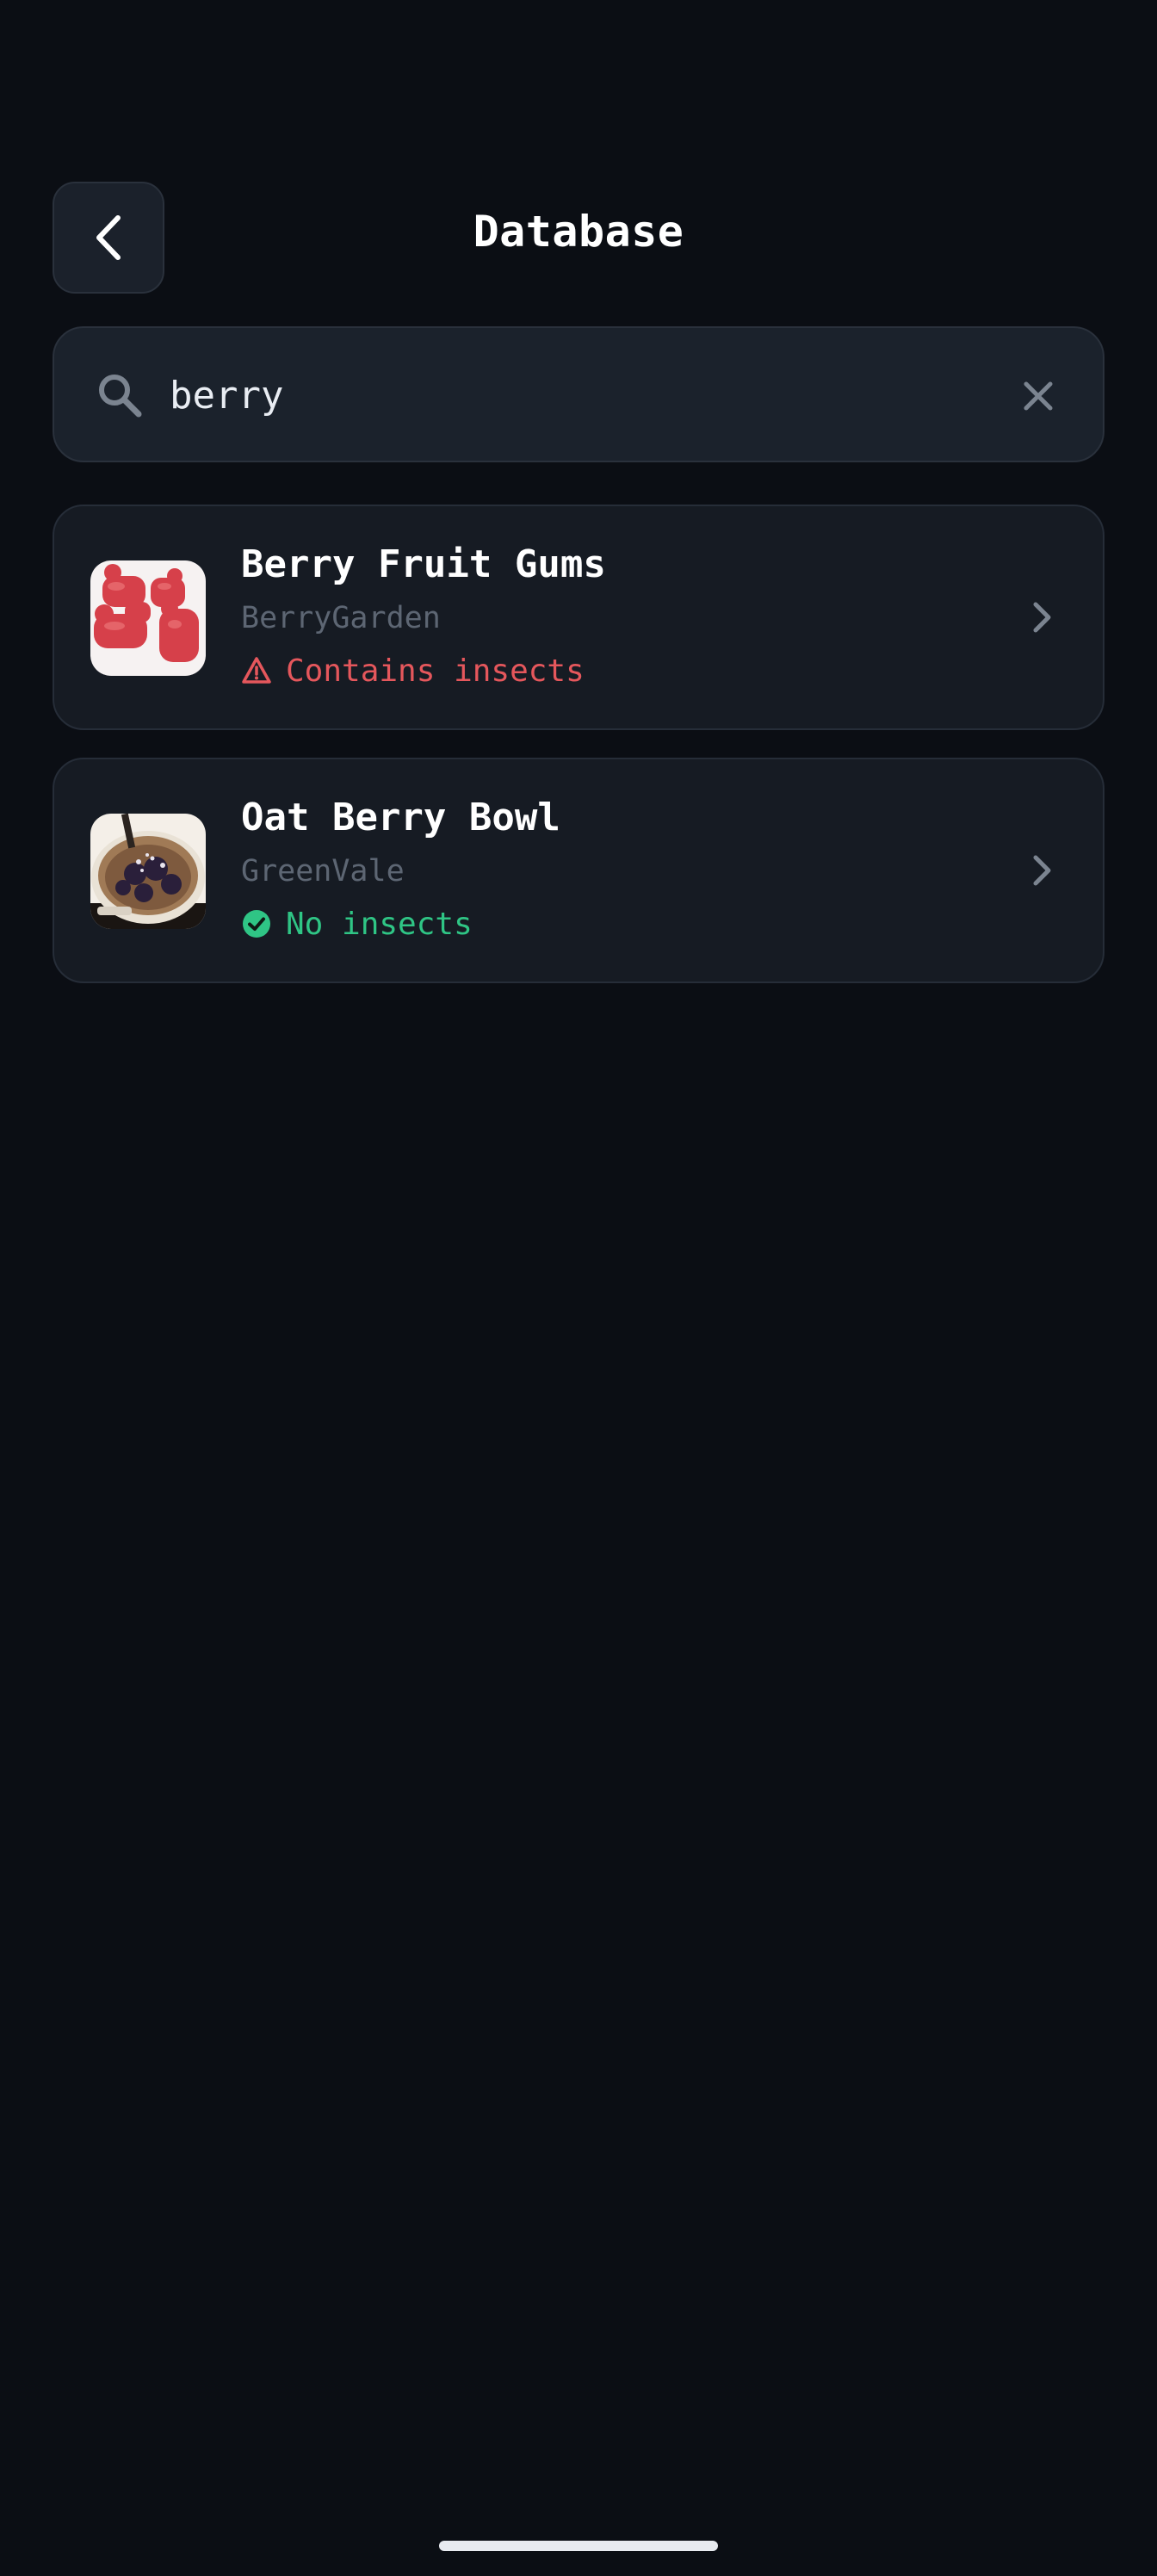 The image size is (1157, 2576). What do you see at coordinates (257, 671) in the screenshot?
I see `warning-triangle-icon` at bounding box center [257, 671].